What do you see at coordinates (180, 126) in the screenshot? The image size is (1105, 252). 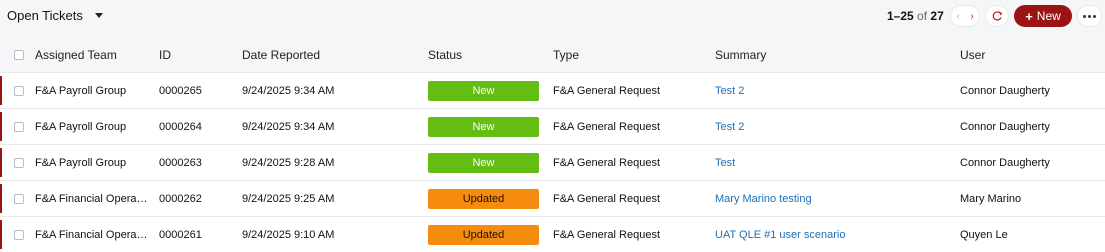 I see `id-cell: 0000264` at bounding box center [180, 126].